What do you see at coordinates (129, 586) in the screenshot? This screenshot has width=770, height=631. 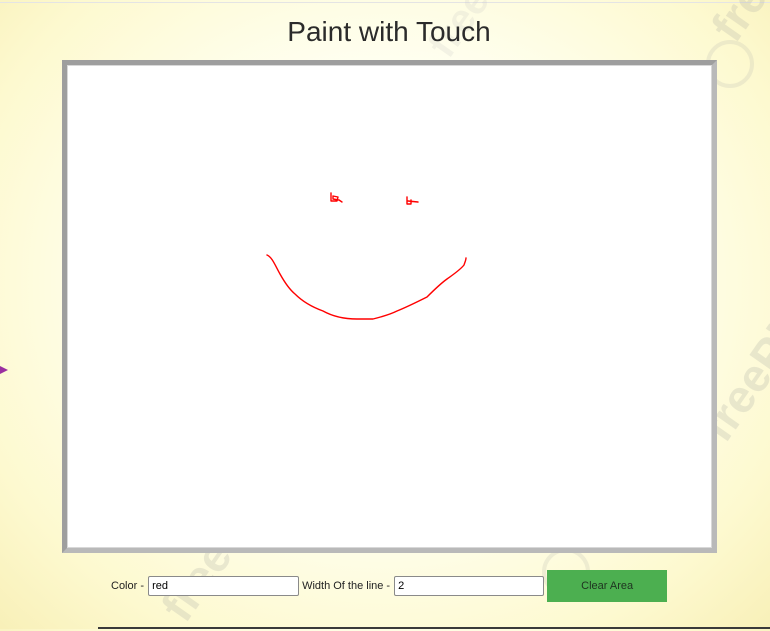 I see `color-label: Color -` at bounding box center [129, 586].